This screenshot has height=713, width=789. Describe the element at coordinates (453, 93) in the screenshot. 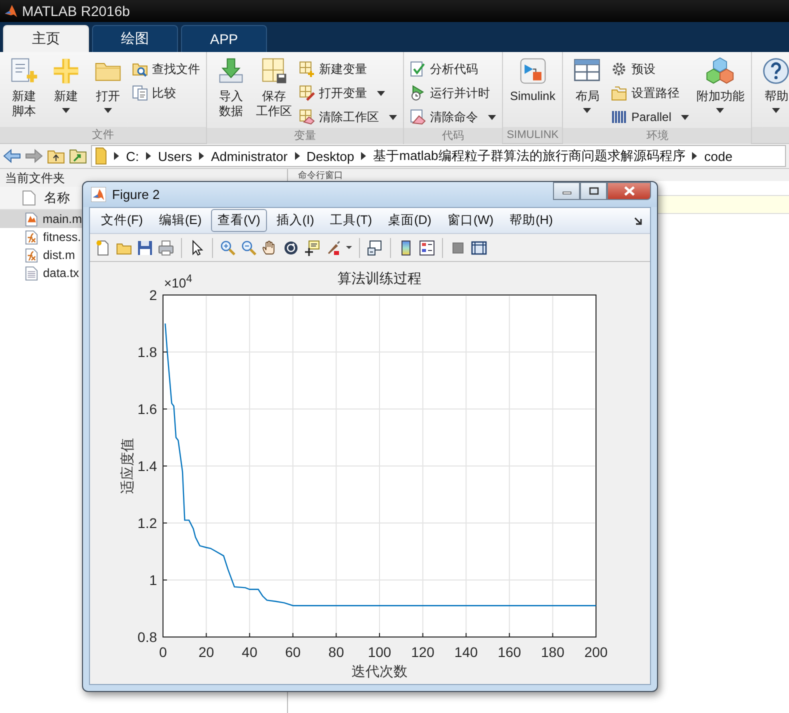

I see `ribbon-button: 运行并计时` at that location.